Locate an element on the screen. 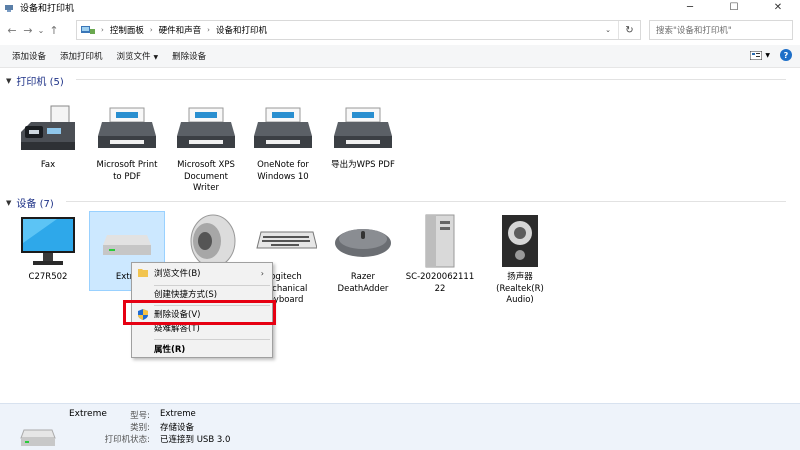 Image resolution: width=800 pixels, height=450 pixels. device-label: SC-2020062111 22 is located at coordinates (440, 283).